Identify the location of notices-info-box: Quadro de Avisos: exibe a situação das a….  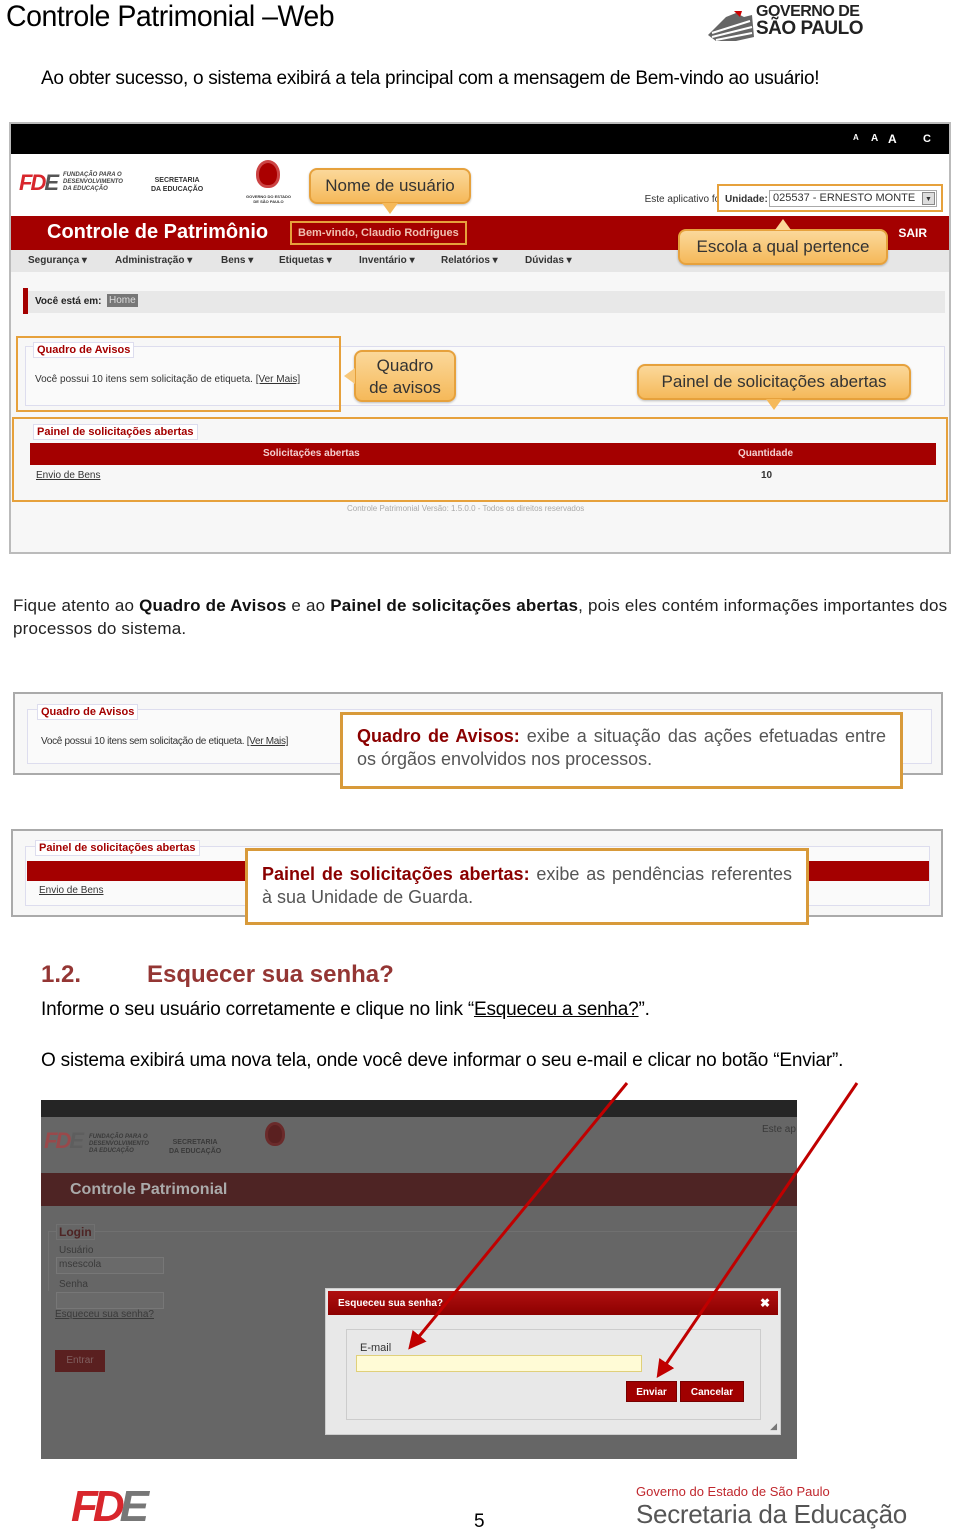
(621, 750).